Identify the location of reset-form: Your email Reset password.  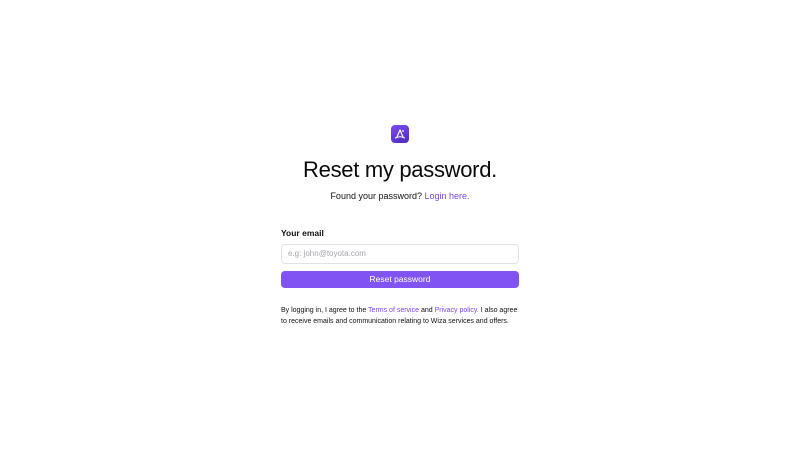
(400, 258).